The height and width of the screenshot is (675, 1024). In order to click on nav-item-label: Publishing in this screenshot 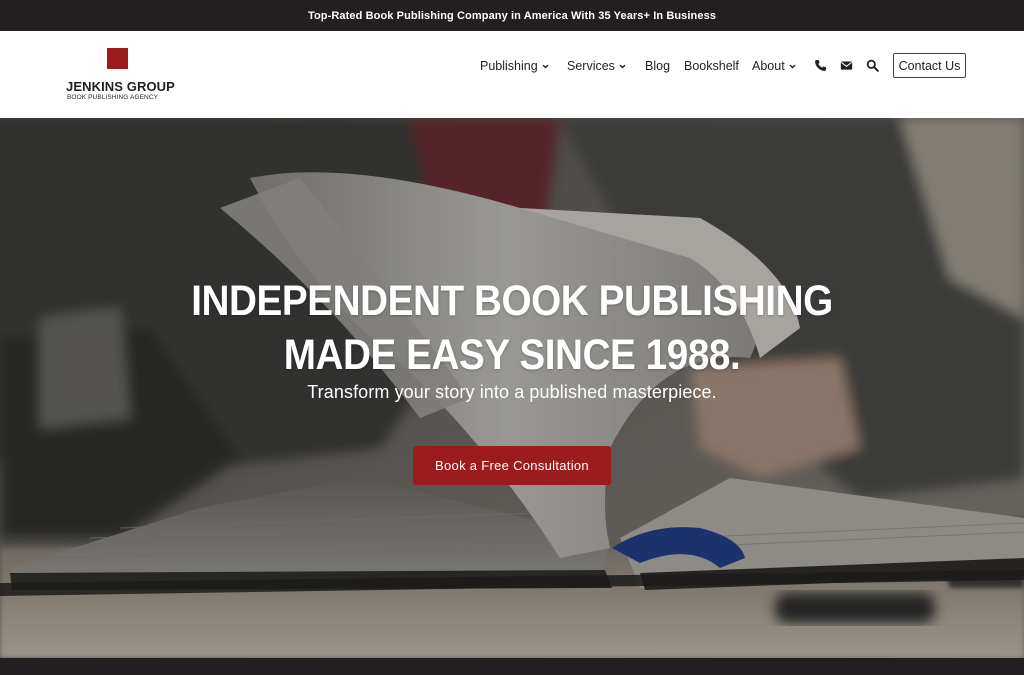, I will do `click(509, 66)`.